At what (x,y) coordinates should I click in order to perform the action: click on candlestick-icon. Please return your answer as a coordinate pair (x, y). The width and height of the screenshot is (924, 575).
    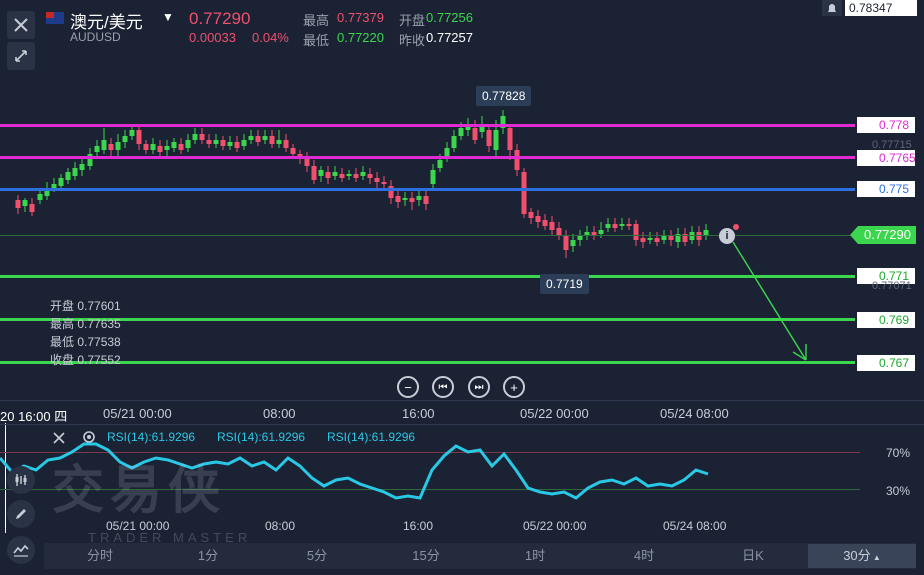
    Looking at the image, I should click on (21, 480).